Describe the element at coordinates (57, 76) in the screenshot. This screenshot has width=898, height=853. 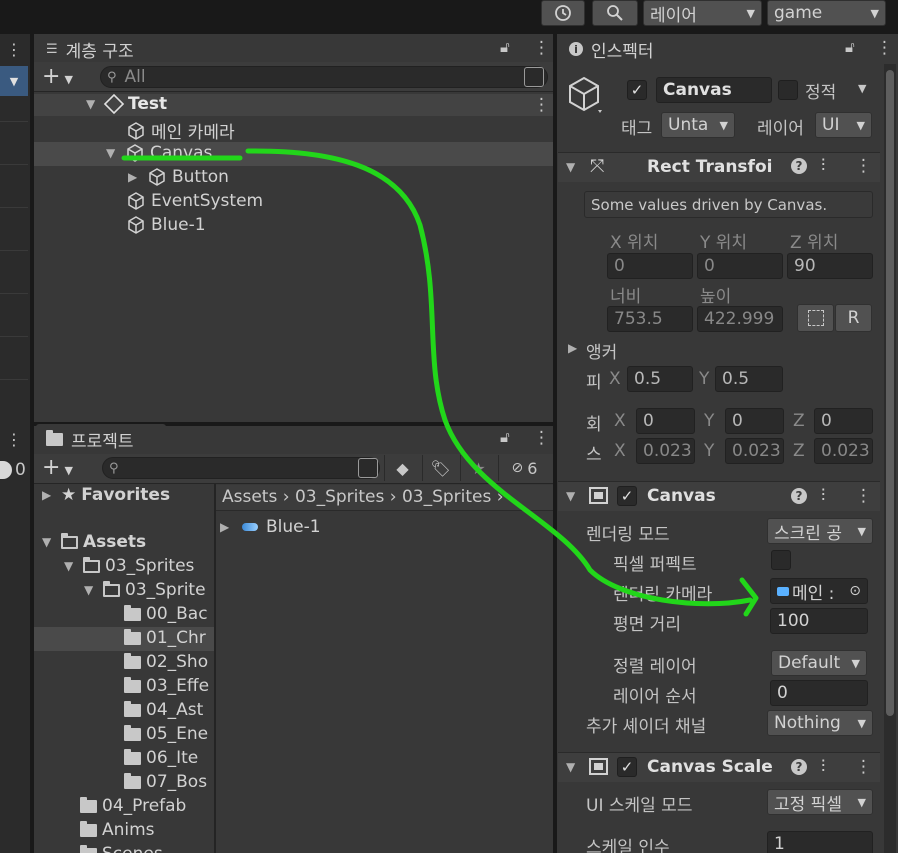
I see `hierarchy-add-button: + ▼` at that location.